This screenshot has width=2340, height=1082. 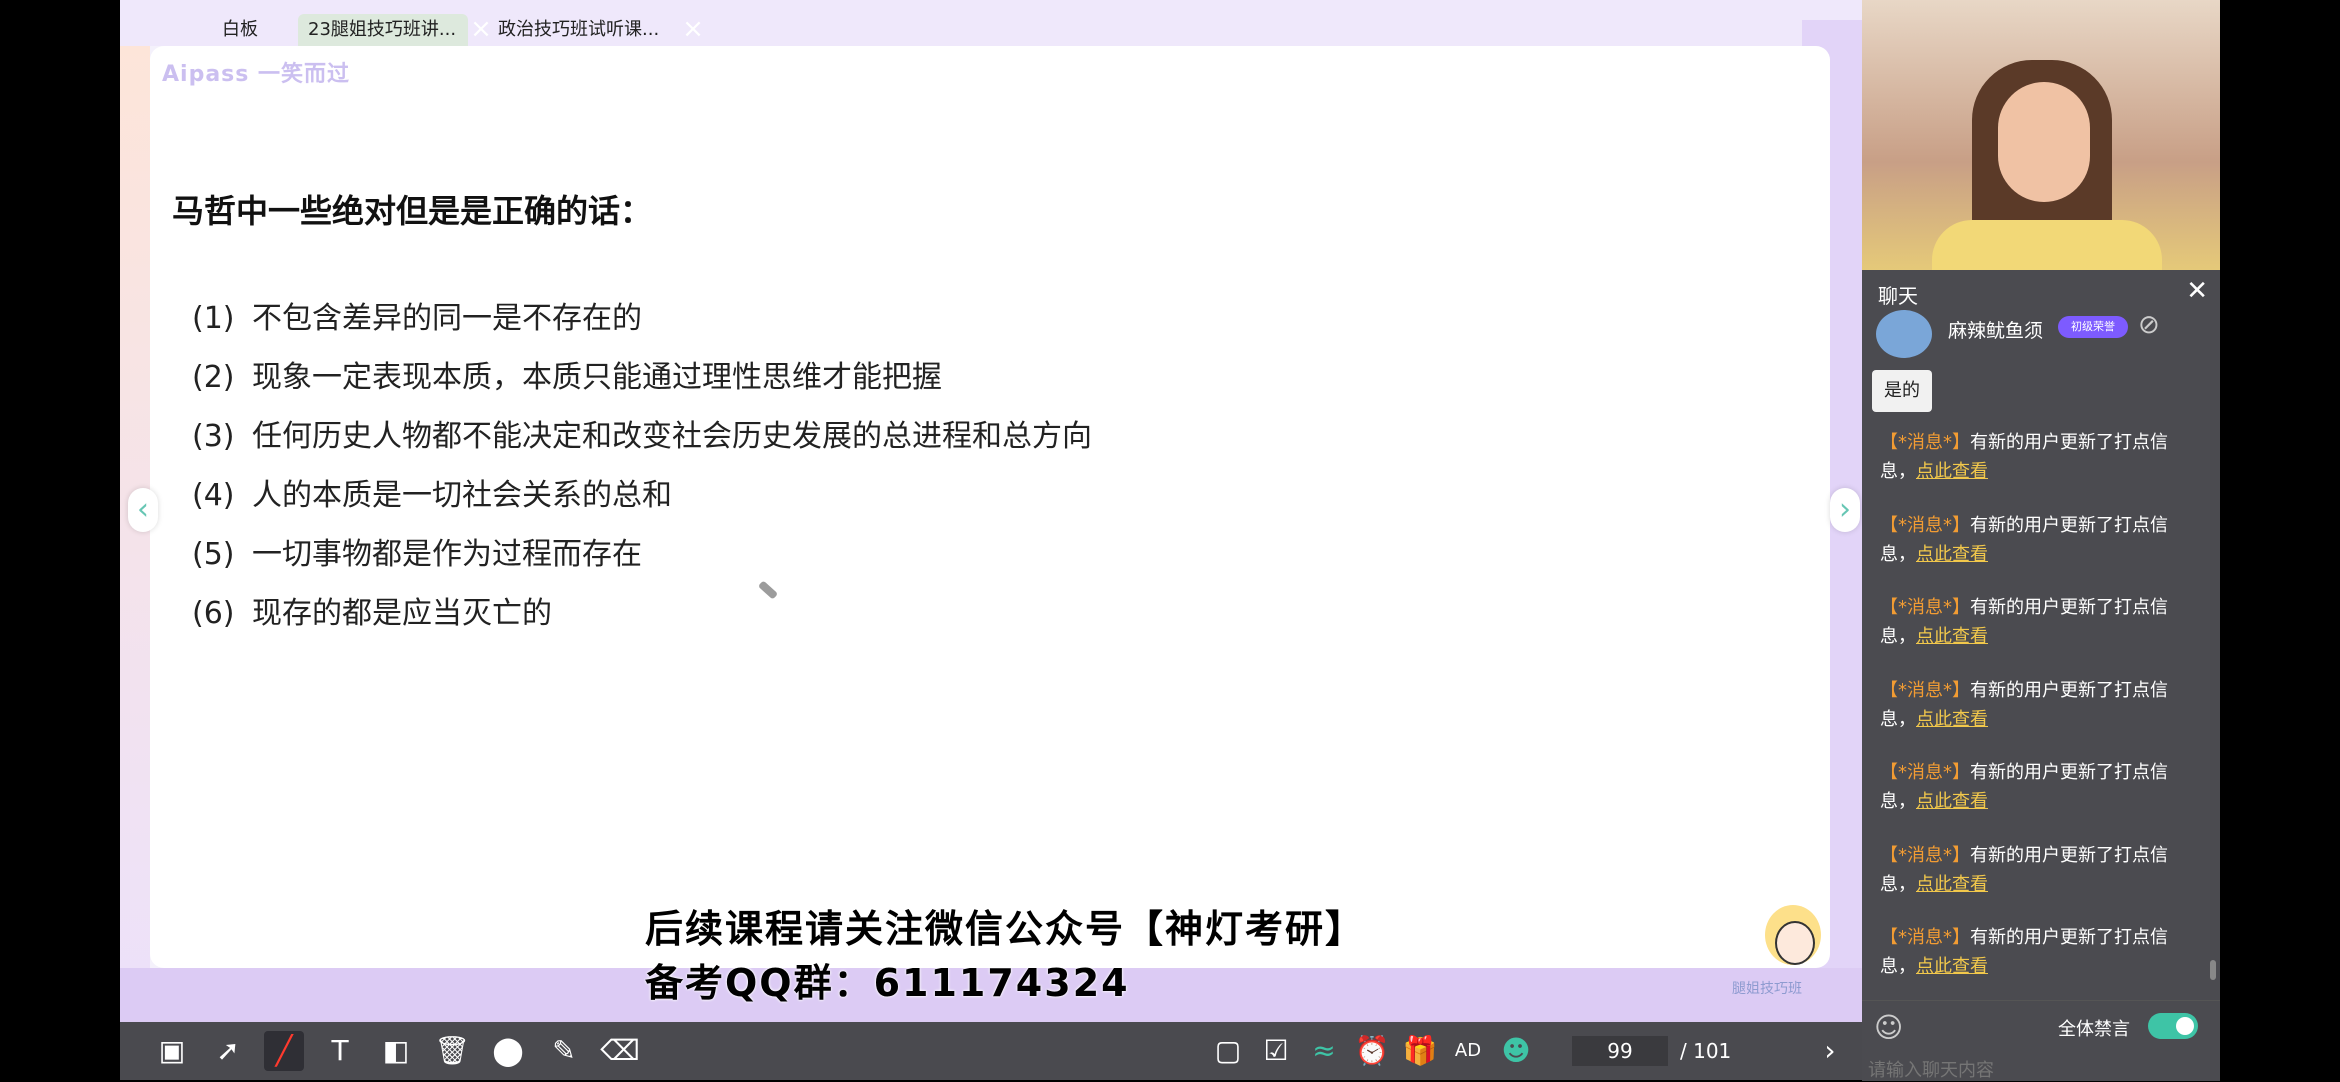 What do you see at coordinates (284, 1051) in the screenshot?
I see `pen-icon: ╱` at bounding box center [284, 1051].